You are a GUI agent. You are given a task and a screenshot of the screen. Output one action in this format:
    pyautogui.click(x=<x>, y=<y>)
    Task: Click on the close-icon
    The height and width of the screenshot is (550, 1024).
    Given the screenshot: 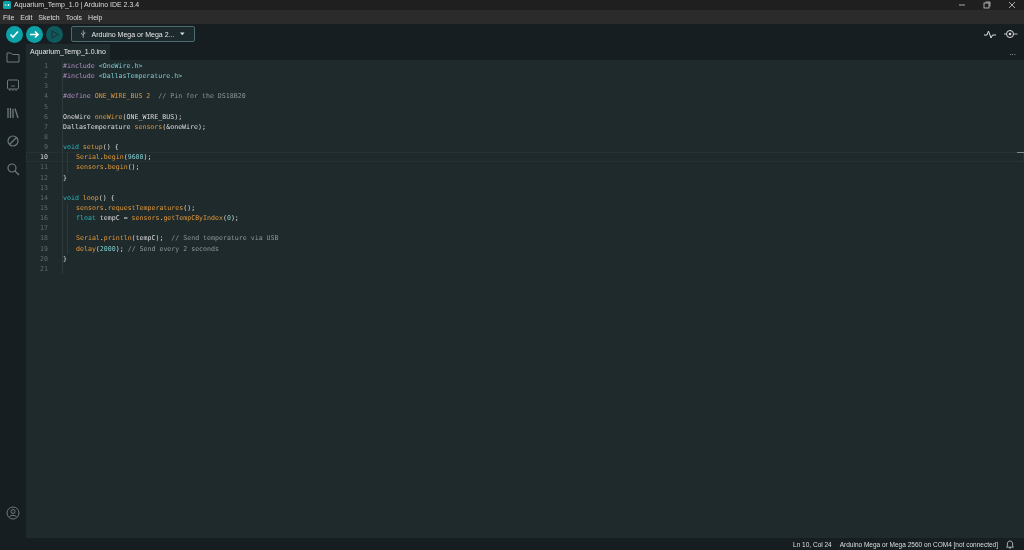 What is the action you would take?
    pyautogui.click(x=1012, y=5)
    